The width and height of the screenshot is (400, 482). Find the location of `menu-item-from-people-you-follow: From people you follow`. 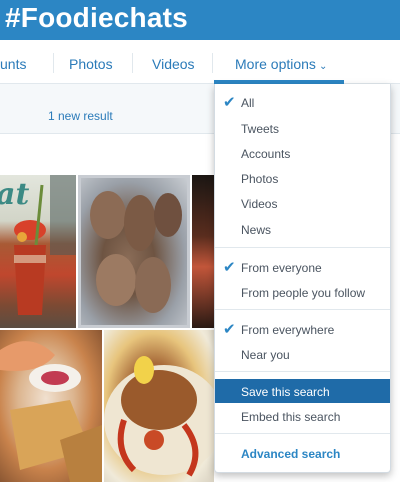

menu-item-from-people-you-follow: From people you follow is located at coordinates (302, 292).